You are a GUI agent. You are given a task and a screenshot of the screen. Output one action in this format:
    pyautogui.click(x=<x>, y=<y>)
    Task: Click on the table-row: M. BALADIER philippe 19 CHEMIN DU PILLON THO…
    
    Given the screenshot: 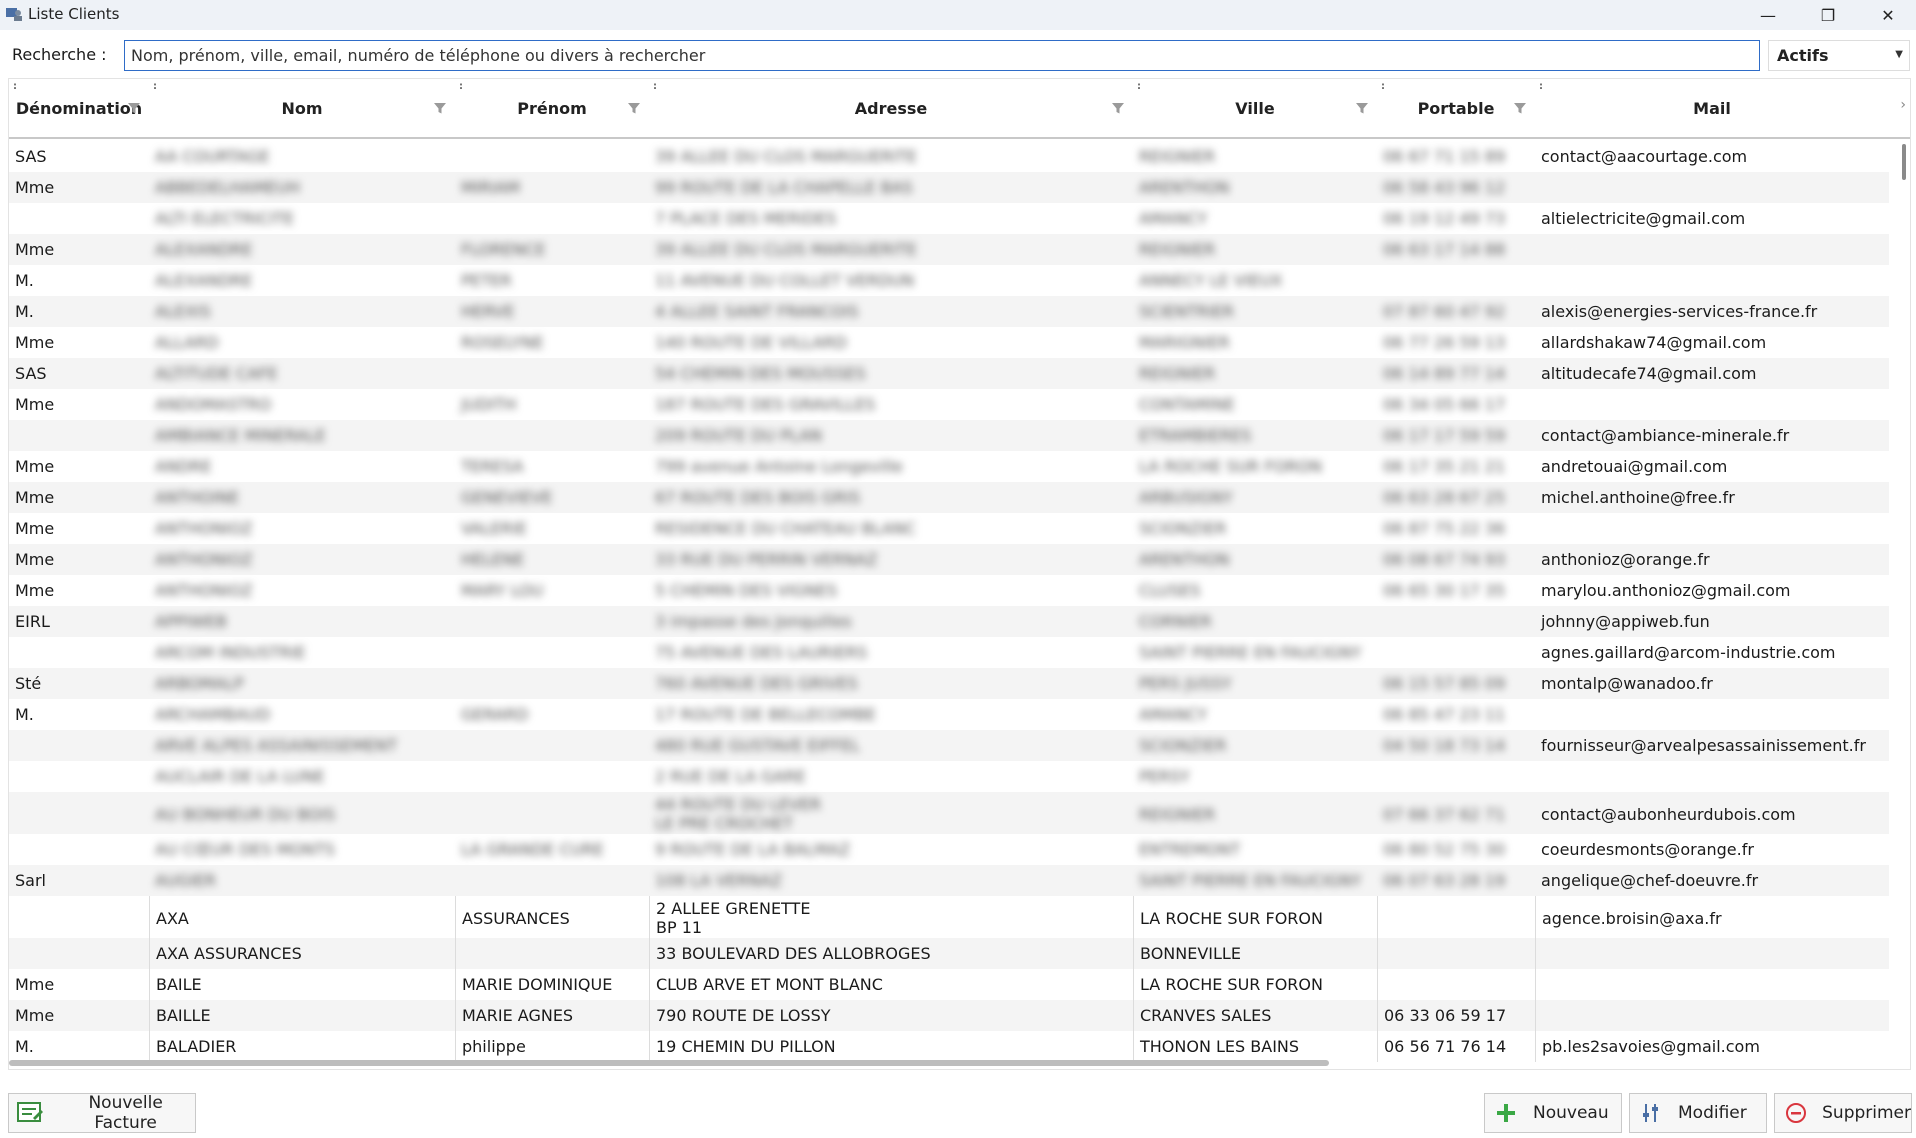 What is the action you would take?
    pyautogui.click(x=949, y=1046)
    